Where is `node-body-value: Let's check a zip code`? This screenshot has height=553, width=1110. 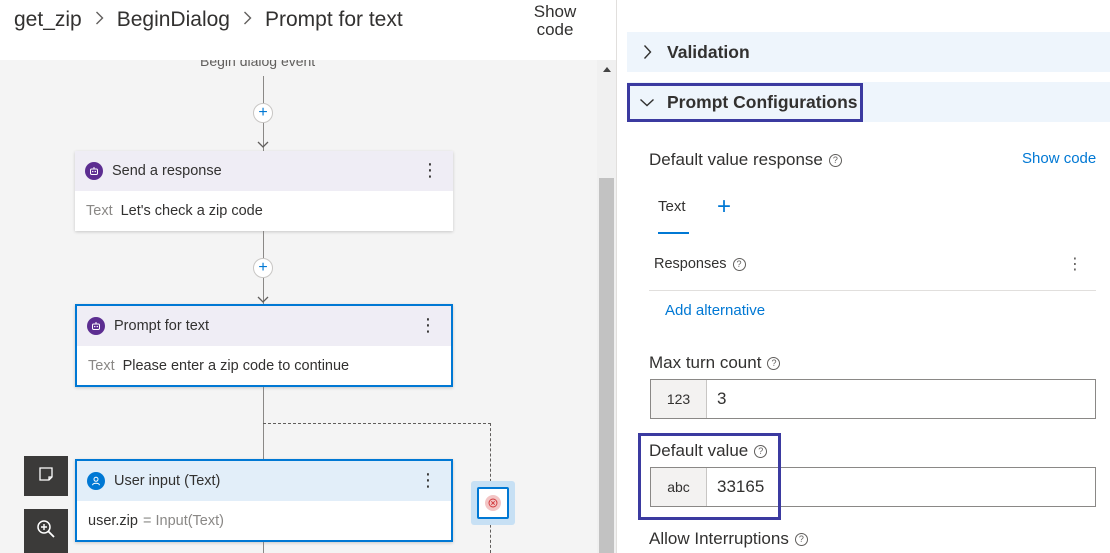 node-body-value: Let's check a zip code is located at coordinates (191, 211).